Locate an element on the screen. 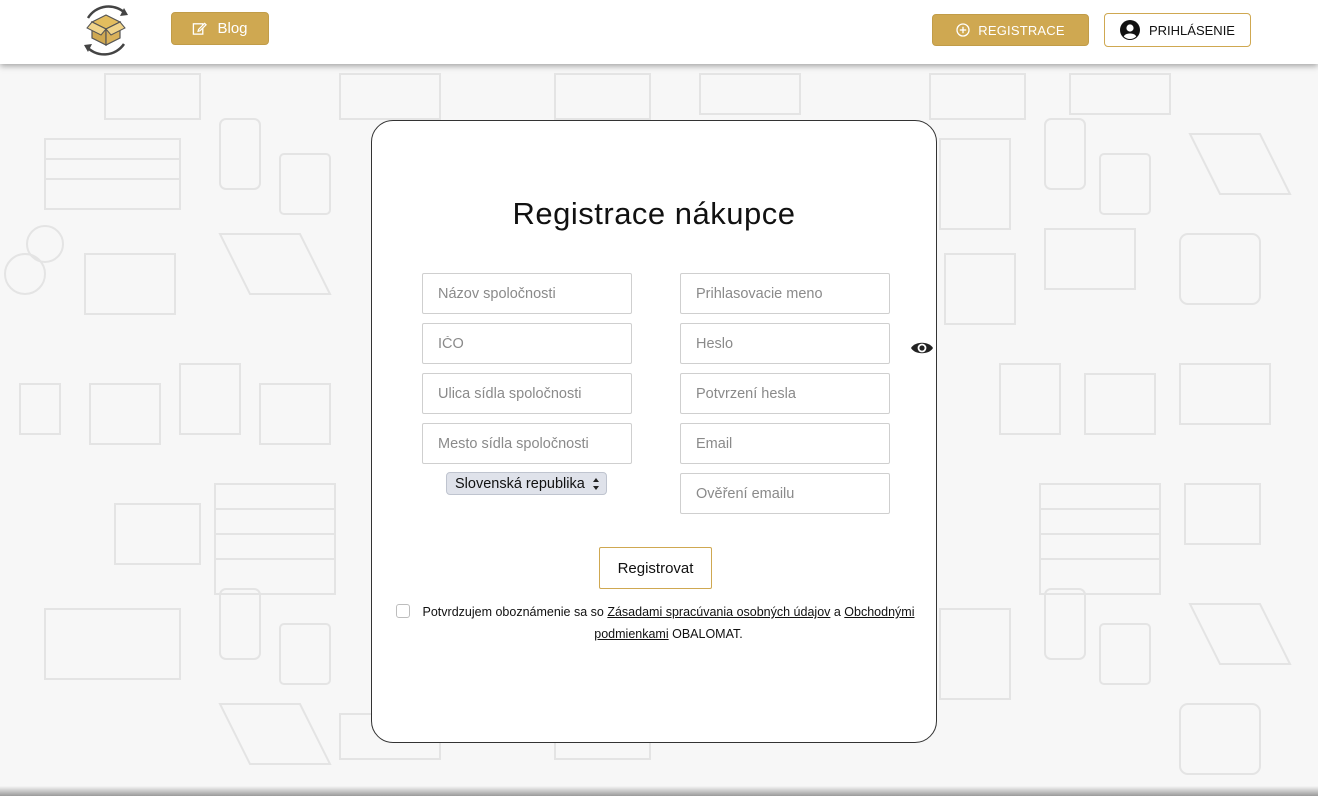  company-name-field is located at coordinates (527, 293).